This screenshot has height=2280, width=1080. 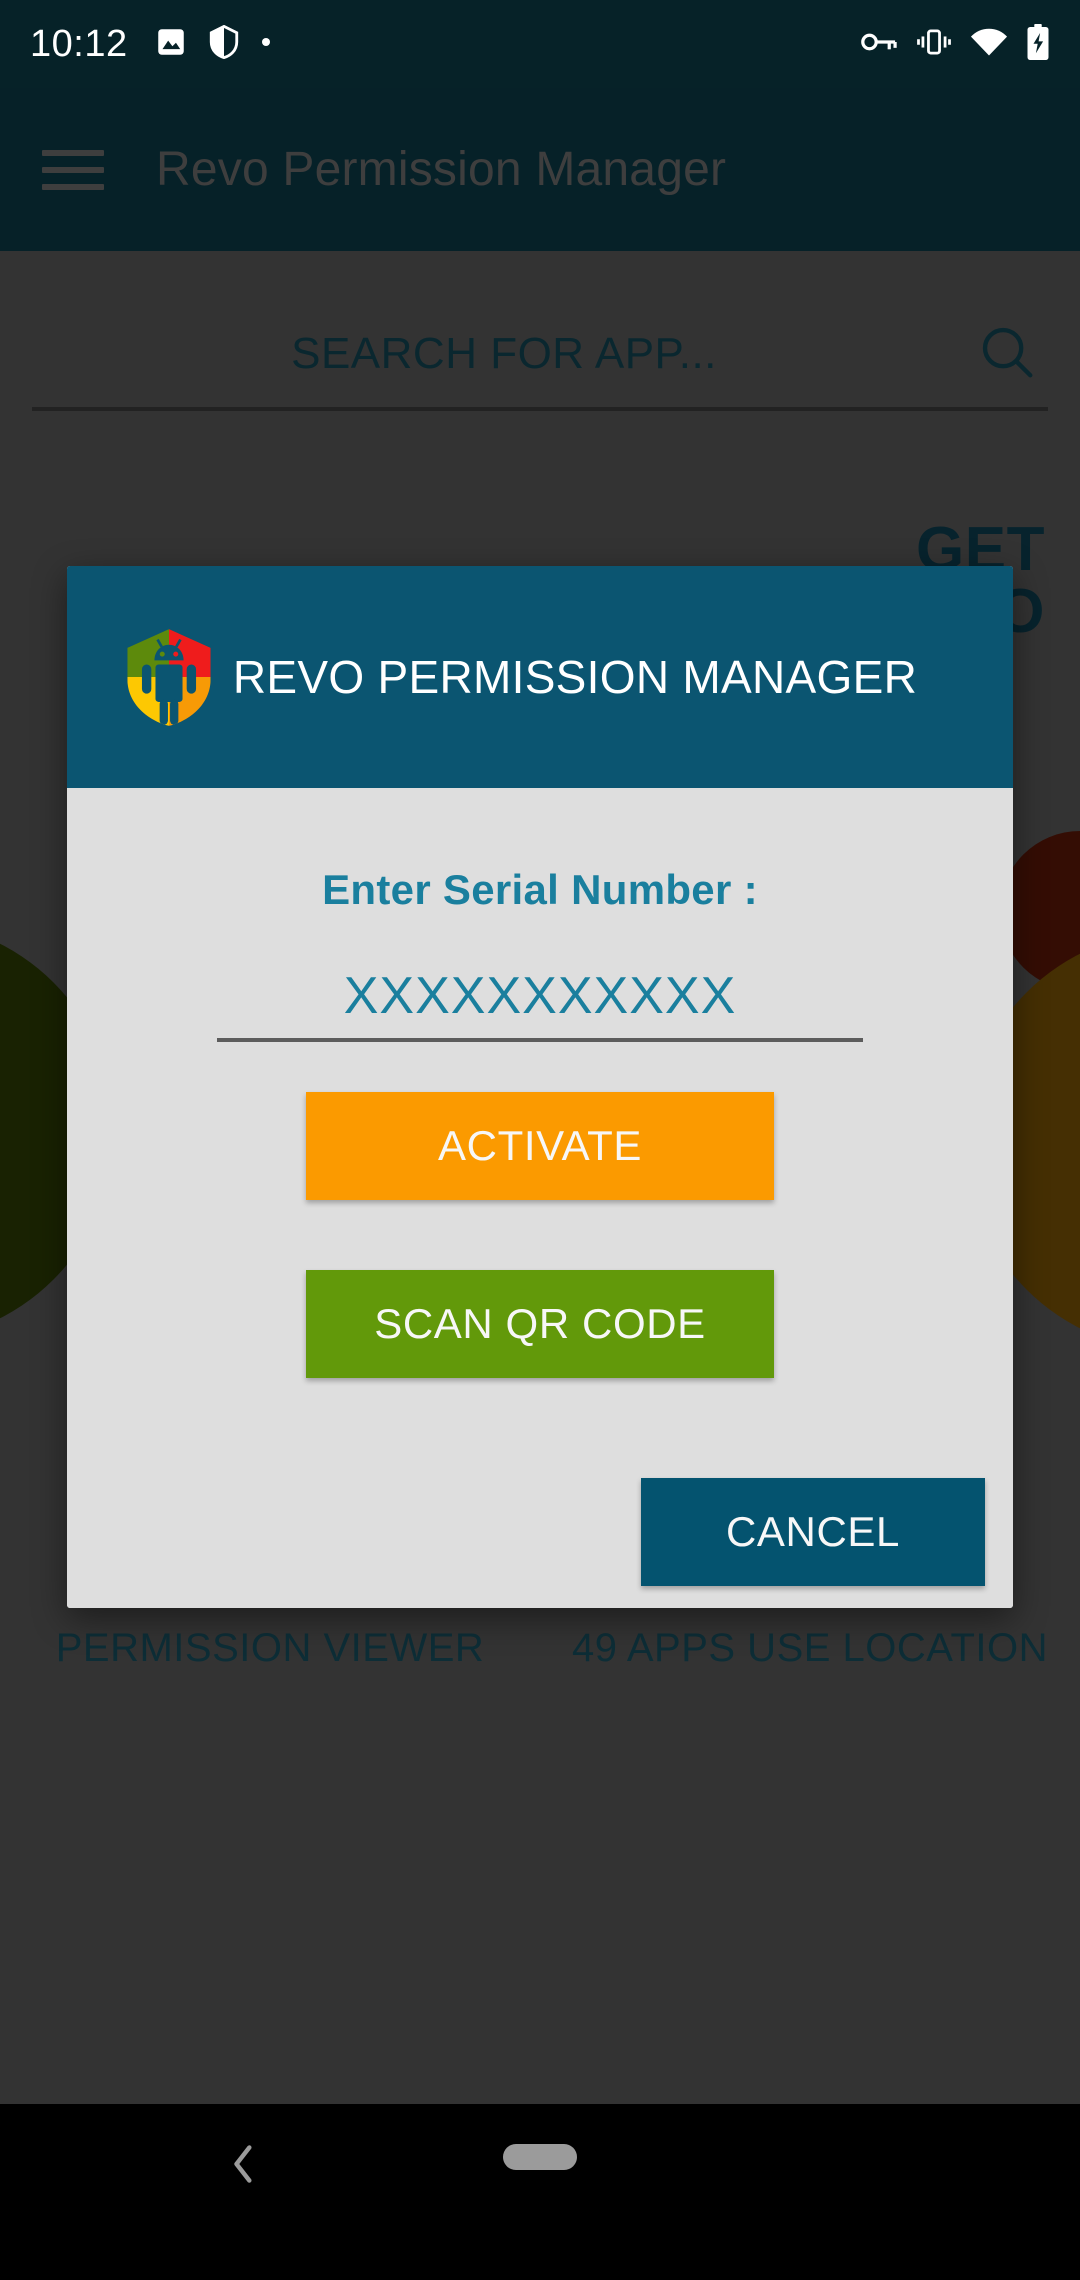 I want to click on vpn-key-icon, so click(x=879, y=44).